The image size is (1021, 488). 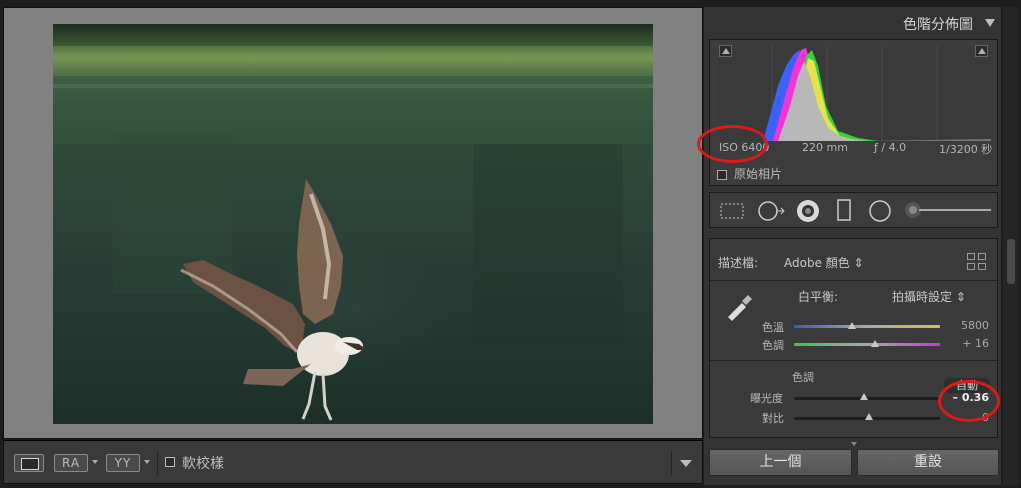 I want to click on before-after-button: YY, so click(x=123, y=463).